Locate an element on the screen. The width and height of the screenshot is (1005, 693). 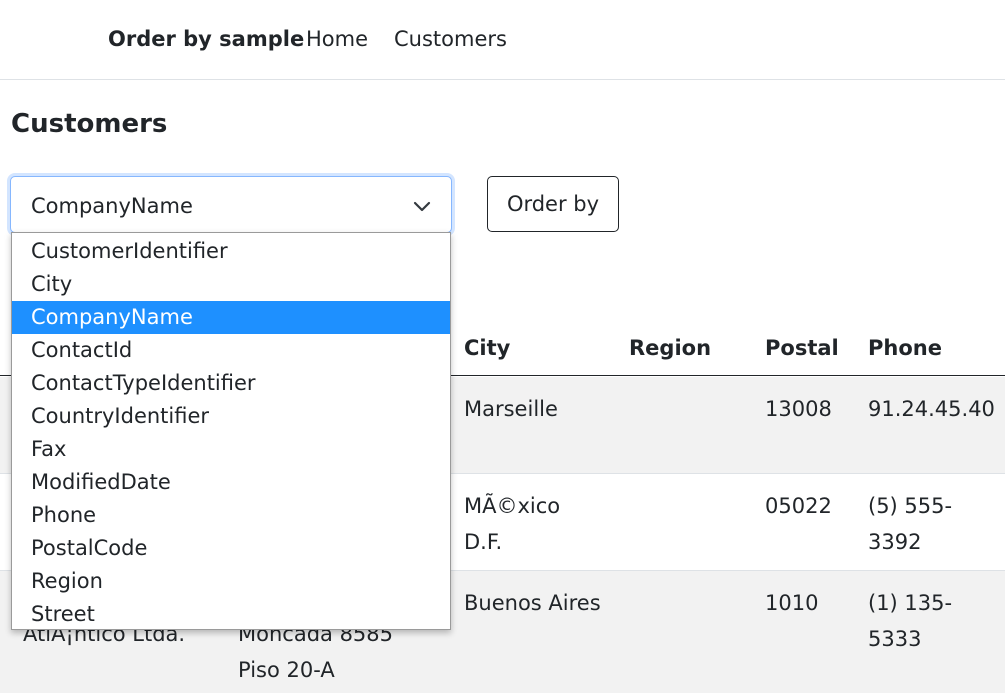
option-companyname: CompanyName is located at coordinates (231, 317).